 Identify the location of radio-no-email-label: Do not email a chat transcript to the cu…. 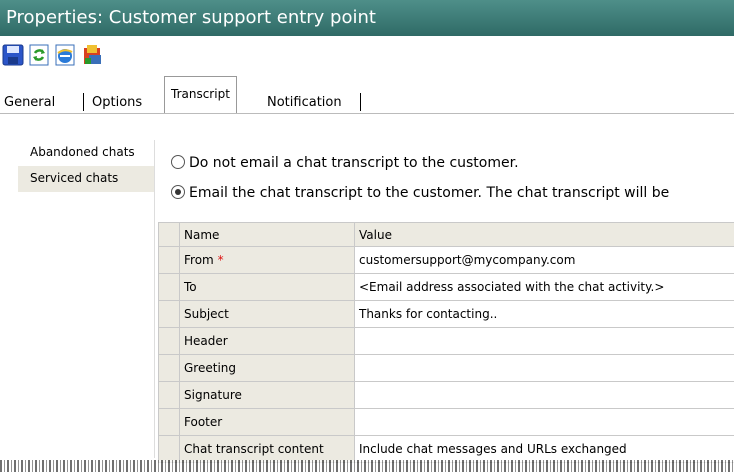
(354, 163).